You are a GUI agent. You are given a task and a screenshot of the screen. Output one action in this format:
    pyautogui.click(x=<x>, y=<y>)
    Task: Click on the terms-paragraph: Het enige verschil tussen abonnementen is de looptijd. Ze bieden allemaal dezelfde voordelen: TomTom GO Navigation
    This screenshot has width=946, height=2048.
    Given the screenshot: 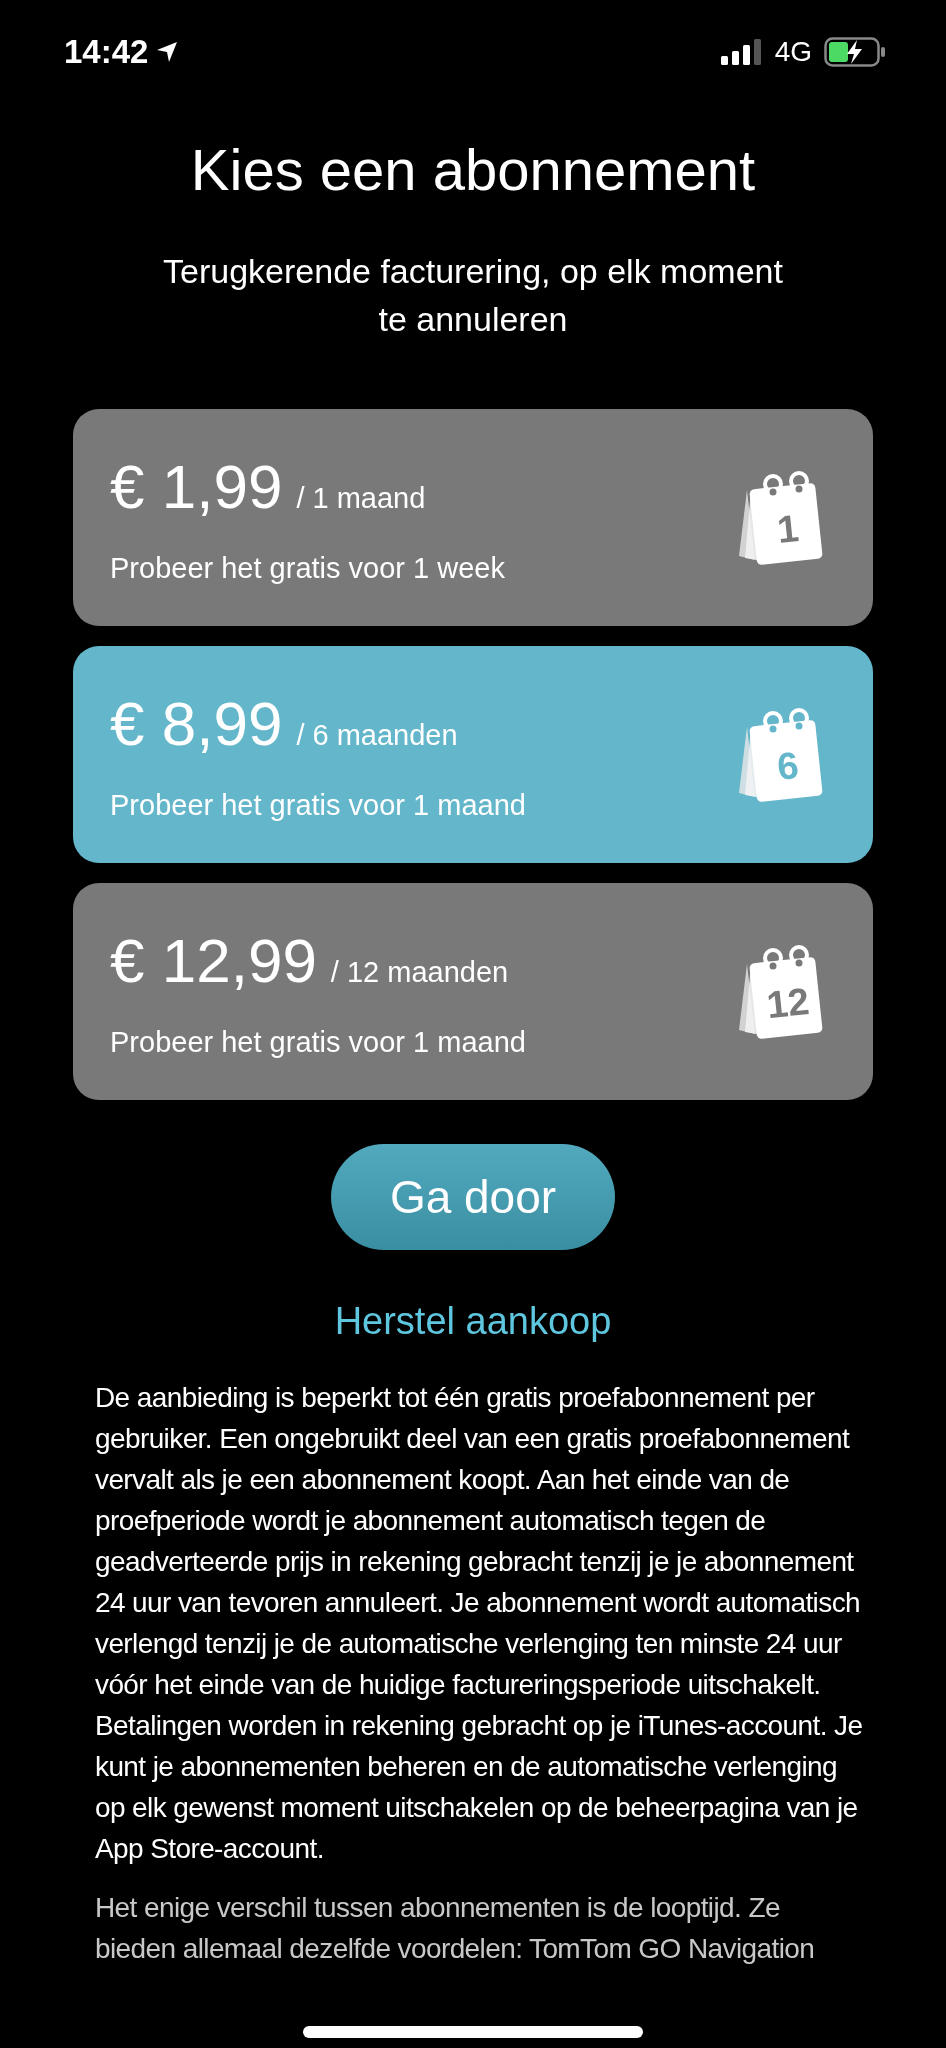 What is the action you would take?
    pyautogui.click(x=455, y=1928)
    